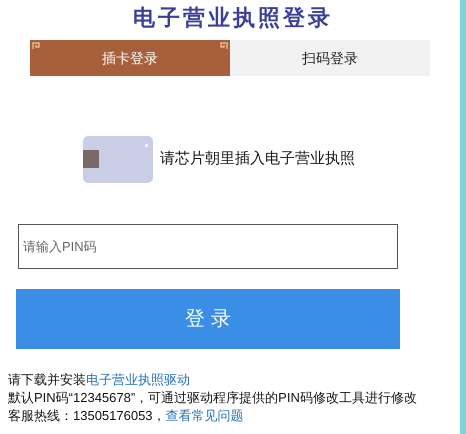  Describe the element at coordinates (233, 18) in the screenshot. I see `page-title: 电子营业执照登录` at that location.